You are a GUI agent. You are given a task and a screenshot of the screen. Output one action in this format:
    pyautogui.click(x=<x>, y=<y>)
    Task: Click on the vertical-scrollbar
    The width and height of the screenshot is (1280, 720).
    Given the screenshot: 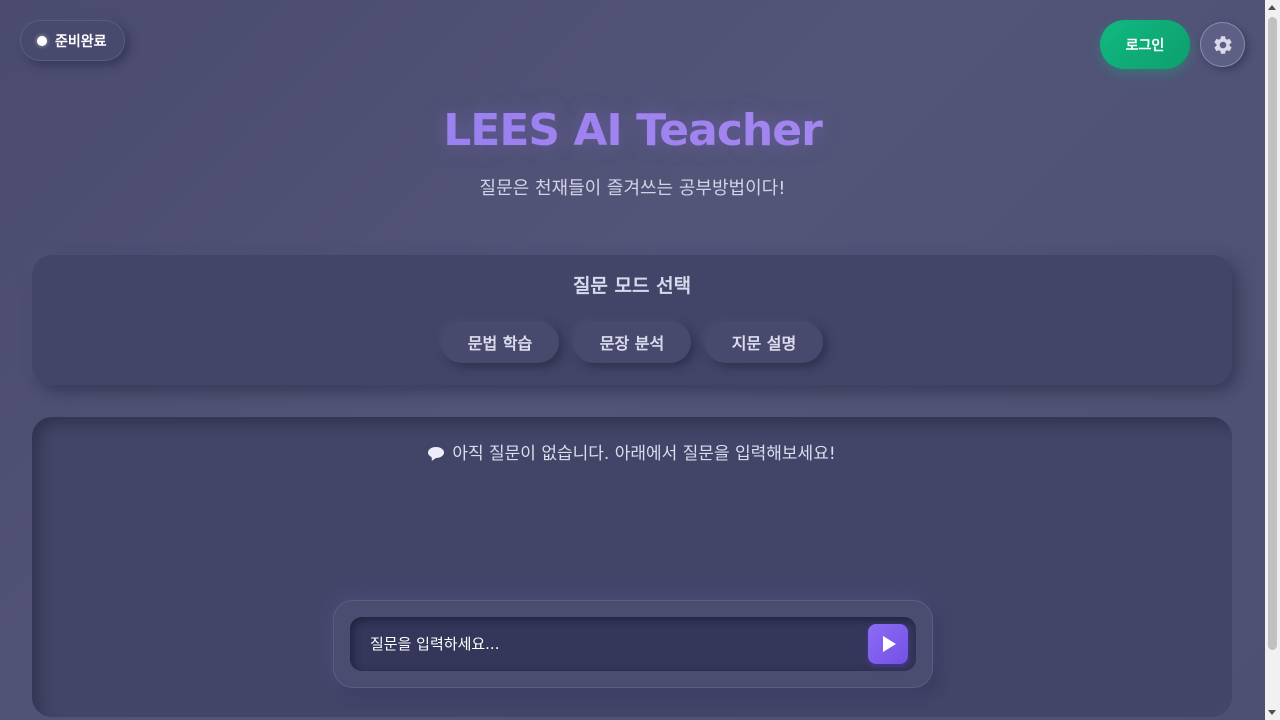 What is the action you would take?
    pyautogui.click(x=1272, y=360)
    